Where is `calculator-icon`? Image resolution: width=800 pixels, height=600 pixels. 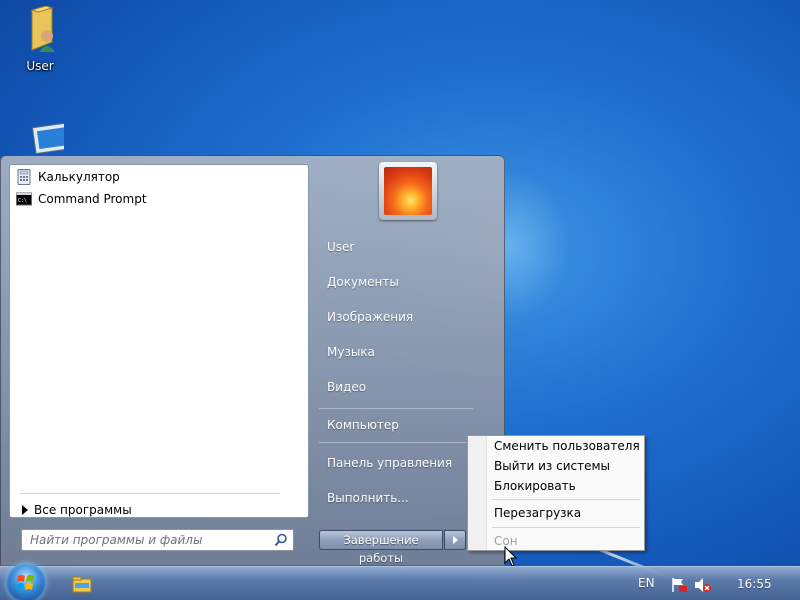 calculator-icon is located at coordinates (24, 177).